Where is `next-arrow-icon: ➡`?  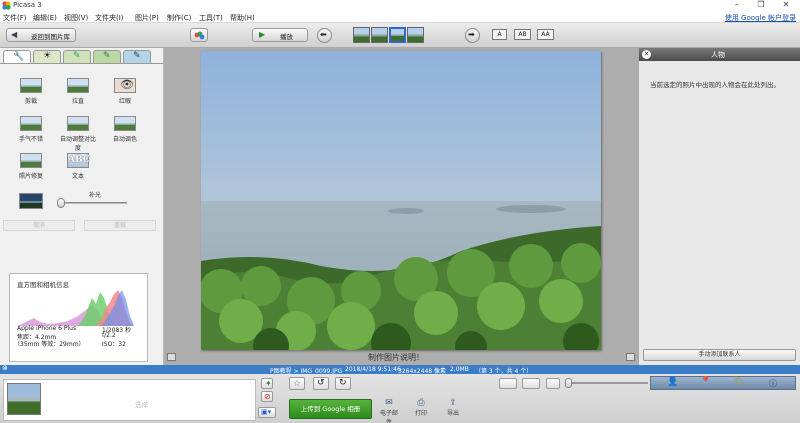
next-arrow-icon: ➡ is located at coordinates (471, 34).